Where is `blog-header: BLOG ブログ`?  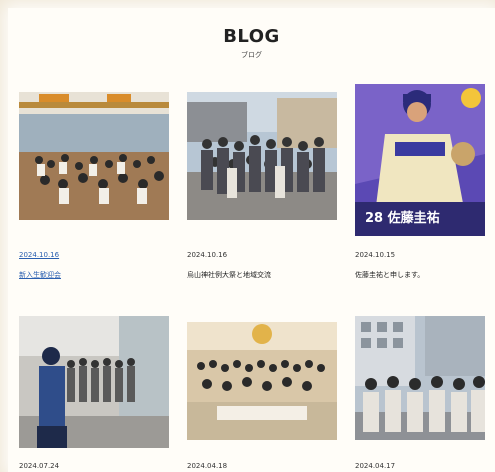
blog-header: BLOG ブログ is located at coordinates (251, 43).